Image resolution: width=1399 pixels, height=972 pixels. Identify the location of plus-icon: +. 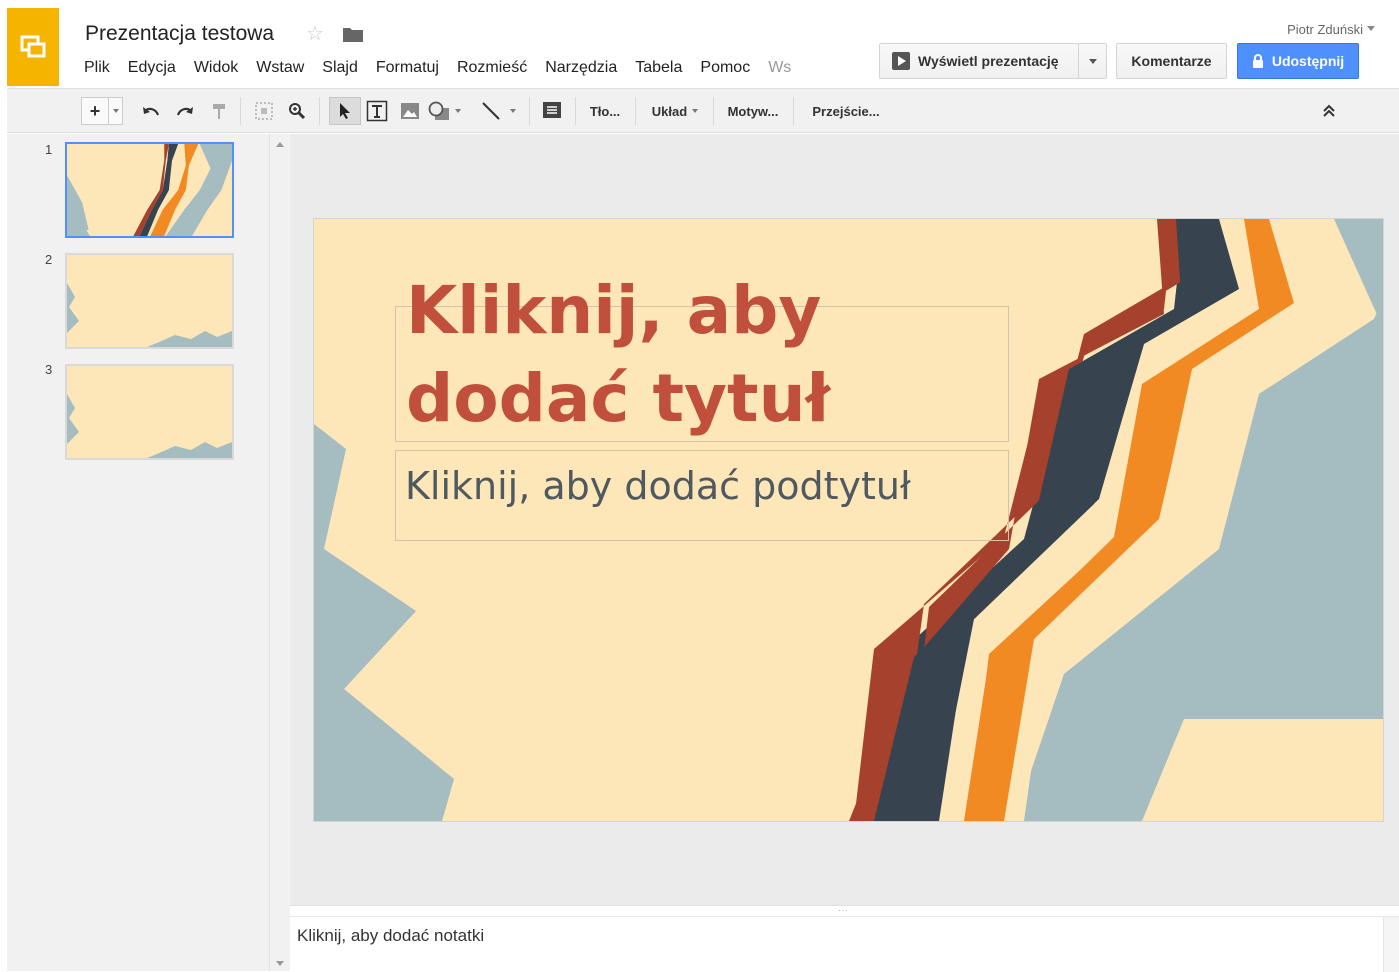
(95, 110).